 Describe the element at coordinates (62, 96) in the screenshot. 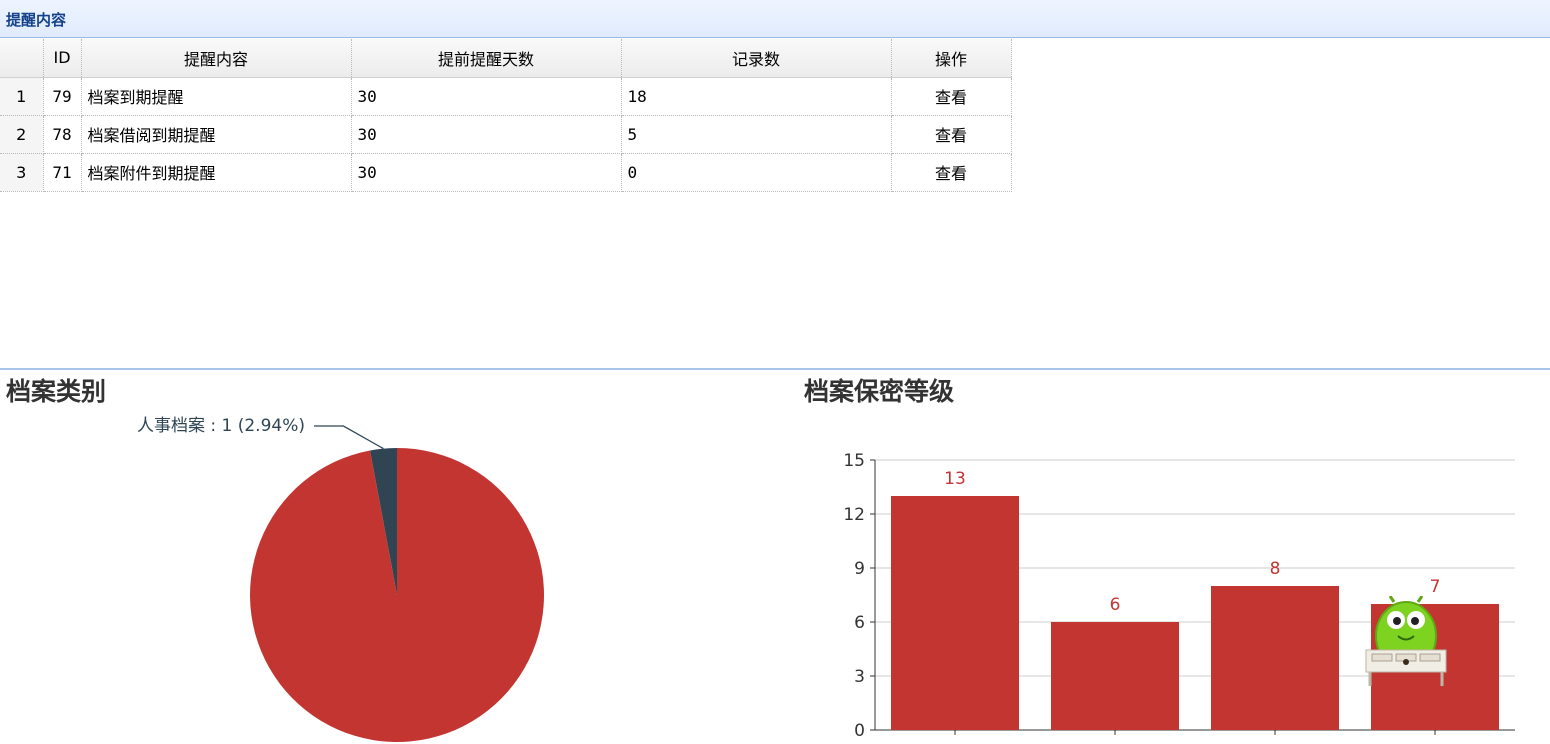

I see `id-cell: 79` at that location.